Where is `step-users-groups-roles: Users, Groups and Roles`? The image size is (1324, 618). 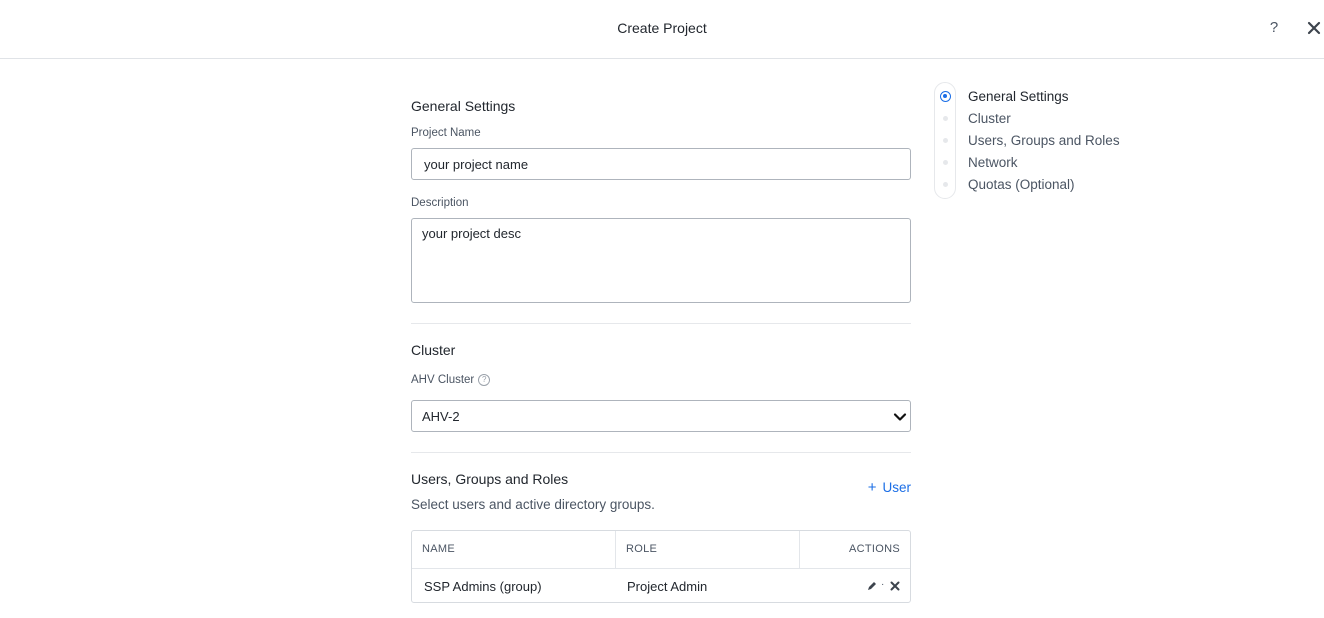 step-users-groups-roles: Users, Groups and Roles is located at coordinates (1044, 140).